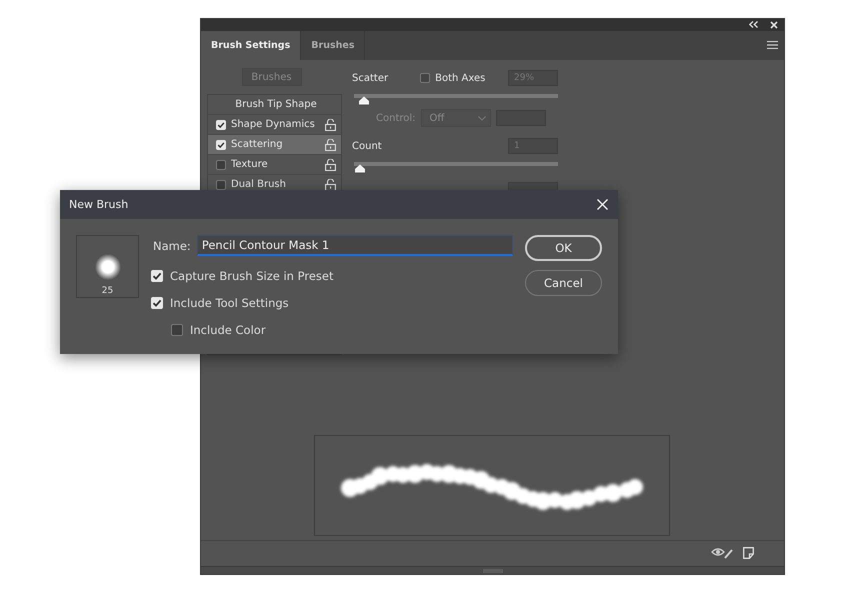 This screenshot has width=850, height=596. I want to click on brush-size: 25, so click(108, 291).